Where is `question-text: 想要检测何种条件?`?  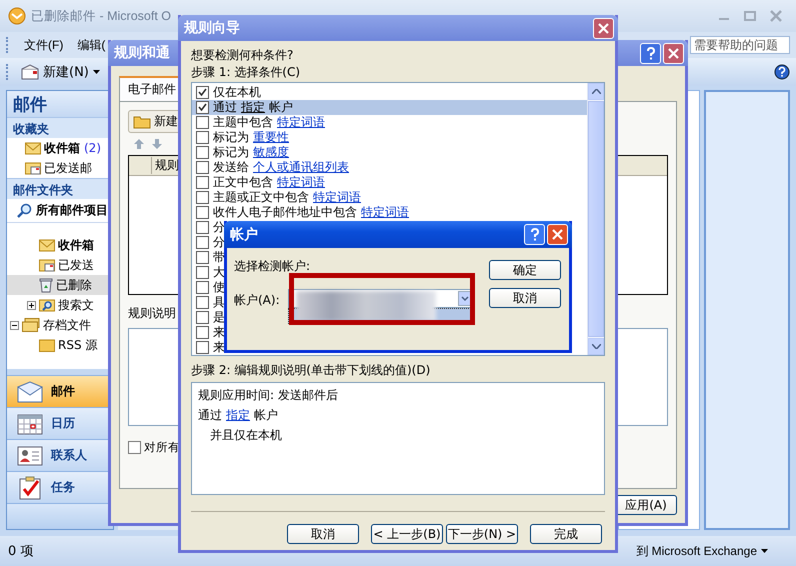
question-text: 想要检测何种条件? is located at coordinates (242, 55).